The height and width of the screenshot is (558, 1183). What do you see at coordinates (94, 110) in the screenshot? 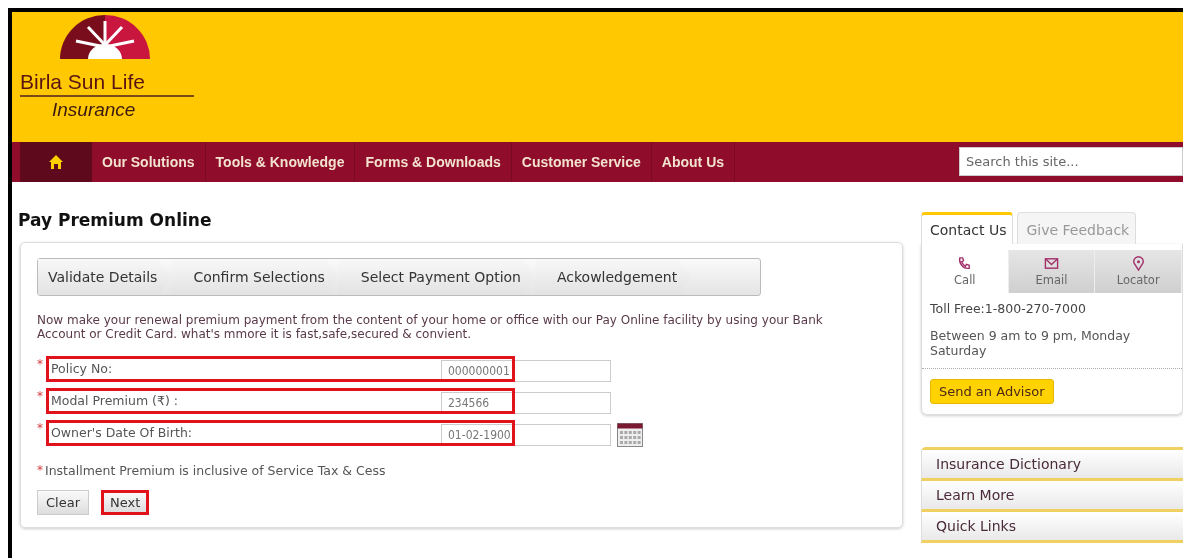
I see `logo-subtext: Insurance` at bounding box center [94, 110].